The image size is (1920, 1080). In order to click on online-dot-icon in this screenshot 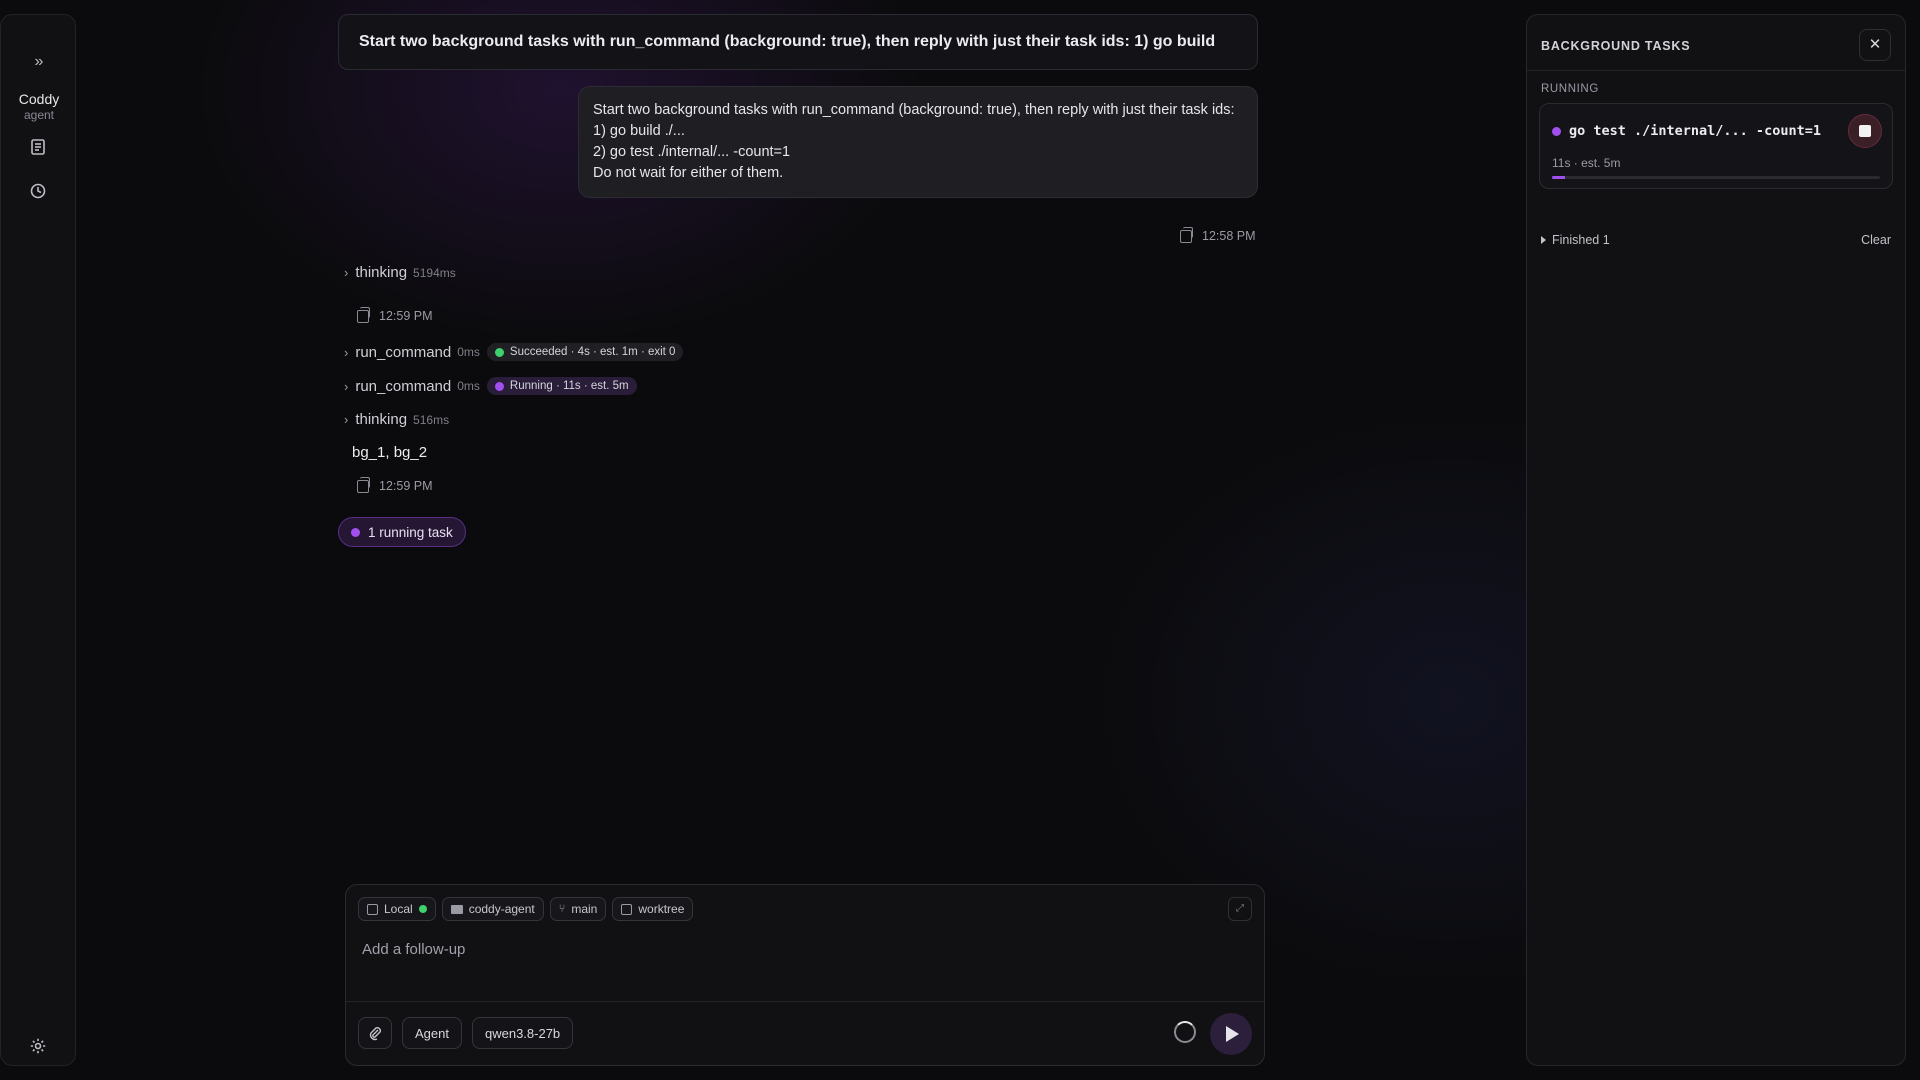, I will do `click(422, 909)`.